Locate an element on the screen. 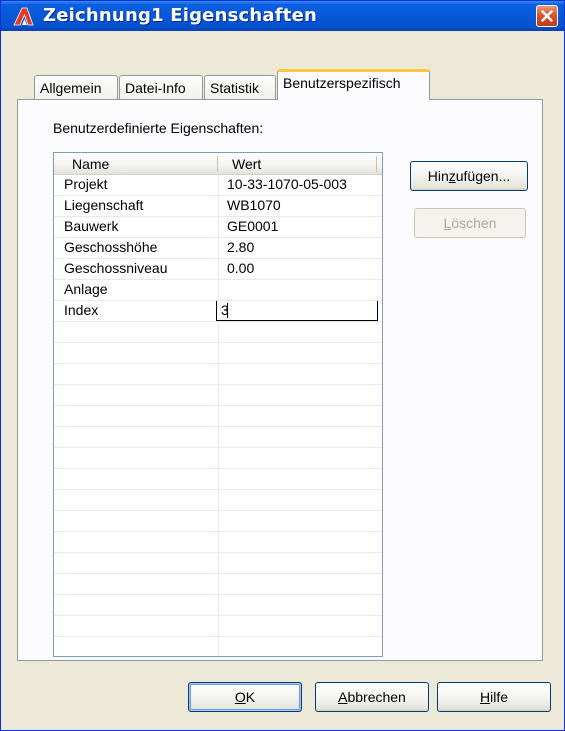 This screenshot has height=731, width=565. property-value: 0.00 is located at coordinates (241, 268).